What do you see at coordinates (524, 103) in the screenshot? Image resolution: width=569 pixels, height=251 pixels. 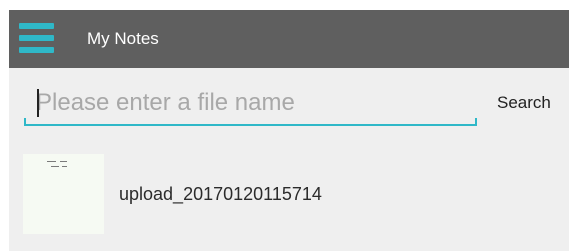 I see `search-button: Search` at bounding box center [524, 103].